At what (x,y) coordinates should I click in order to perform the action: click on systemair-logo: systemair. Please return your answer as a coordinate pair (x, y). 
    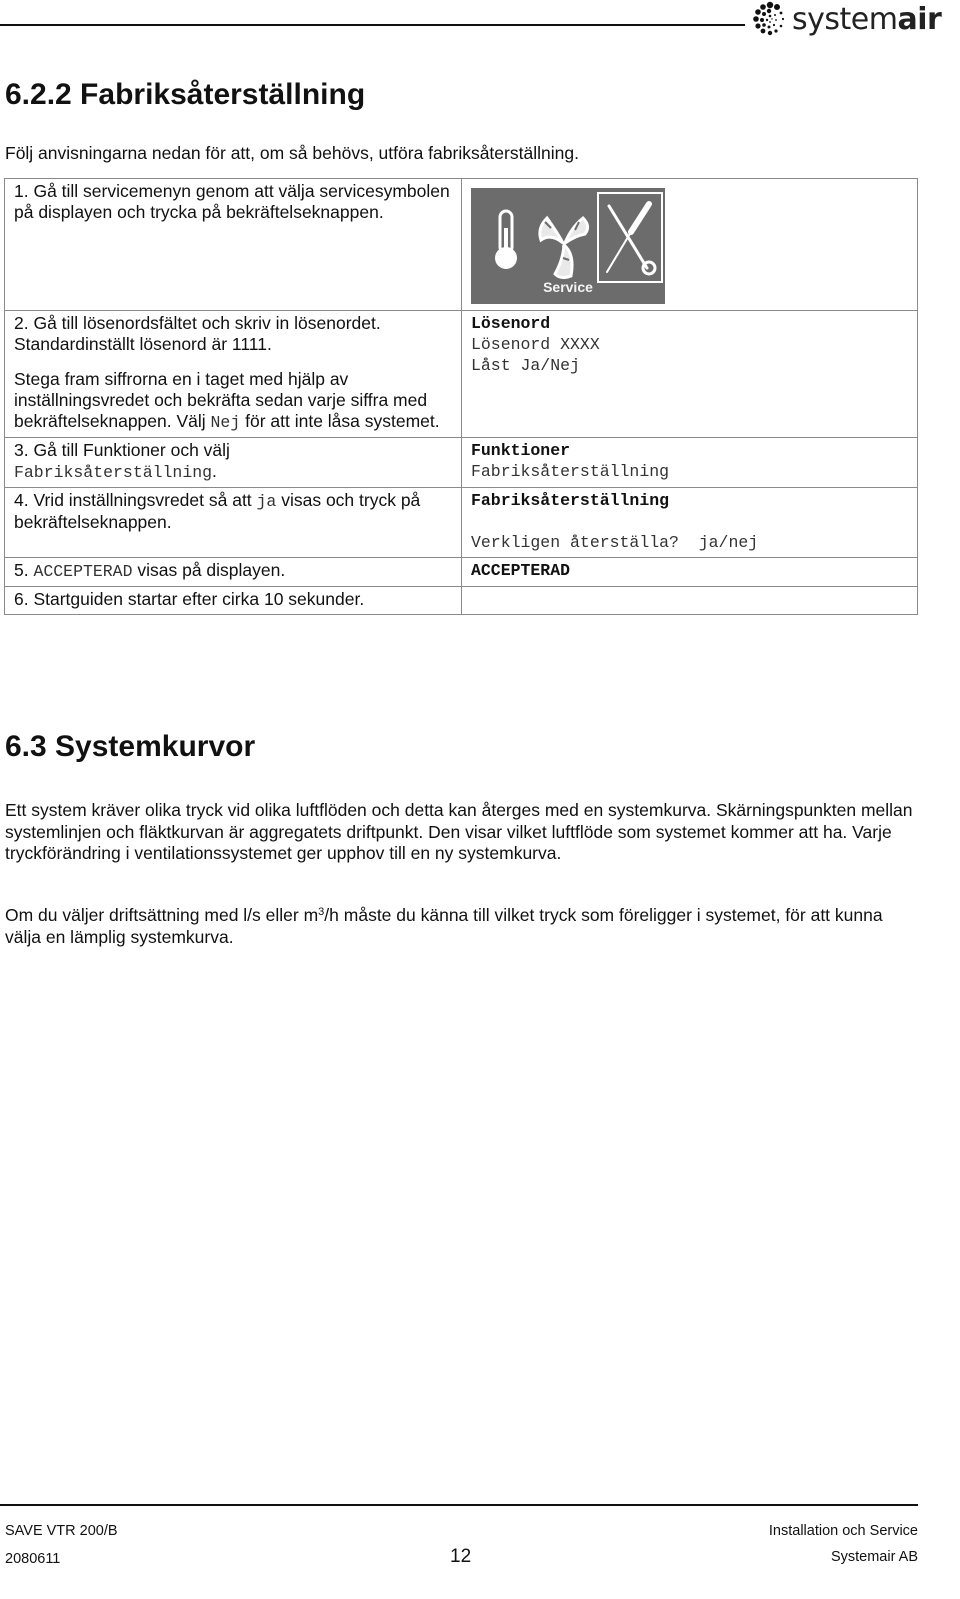
    Looking at the image, I should click on (855, 20).